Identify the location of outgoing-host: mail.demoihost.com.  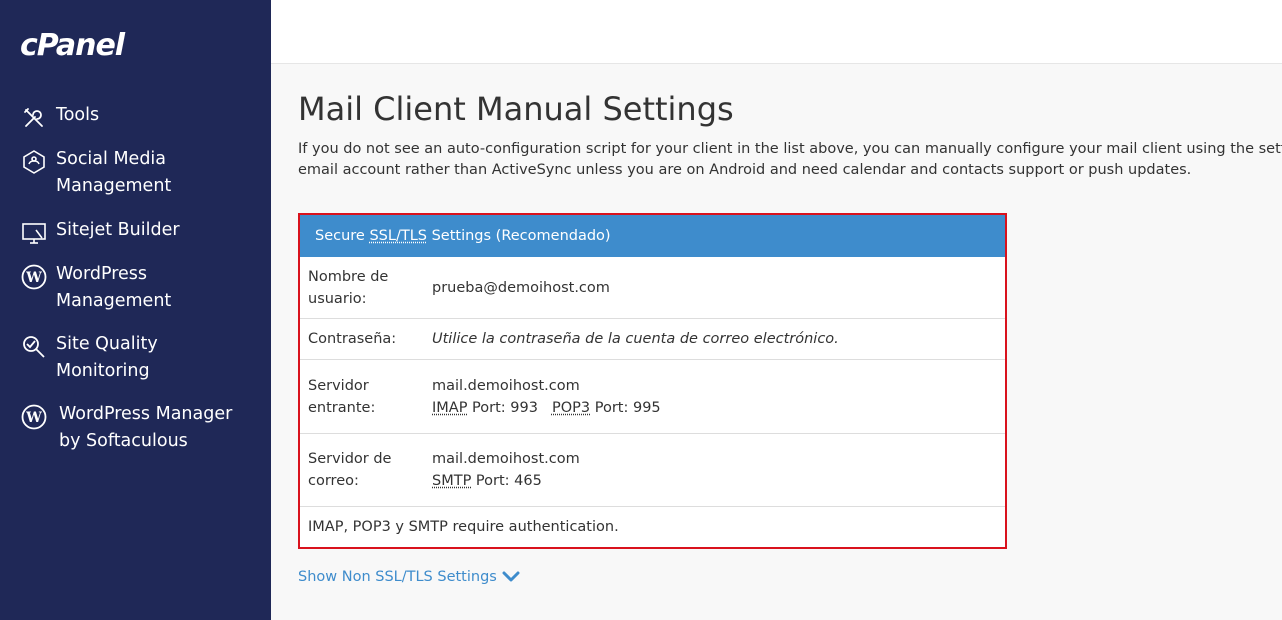
(718, 459).